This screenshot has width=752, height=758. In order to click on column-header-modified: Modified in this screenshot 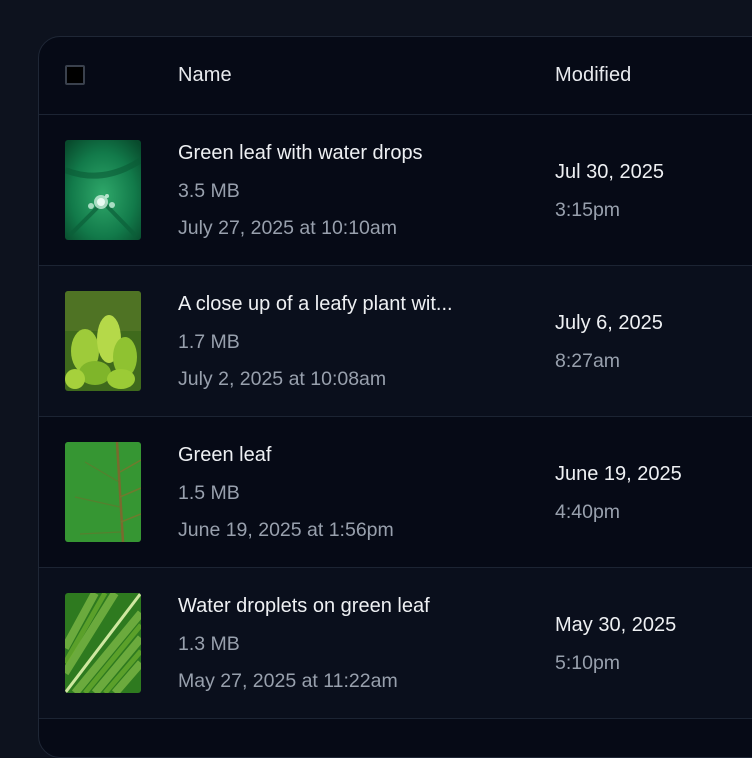, I will do `click(593, 75)`.